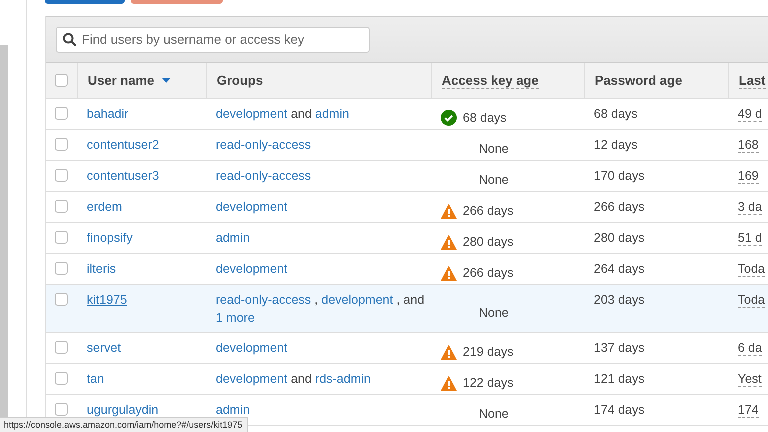 Image resolution: width=768 pixels, height=432 pixels. What do you see at coordinates (619, 176) in the screenshot?
I see `password-age: 170 days` at bounding box center [619, 176].